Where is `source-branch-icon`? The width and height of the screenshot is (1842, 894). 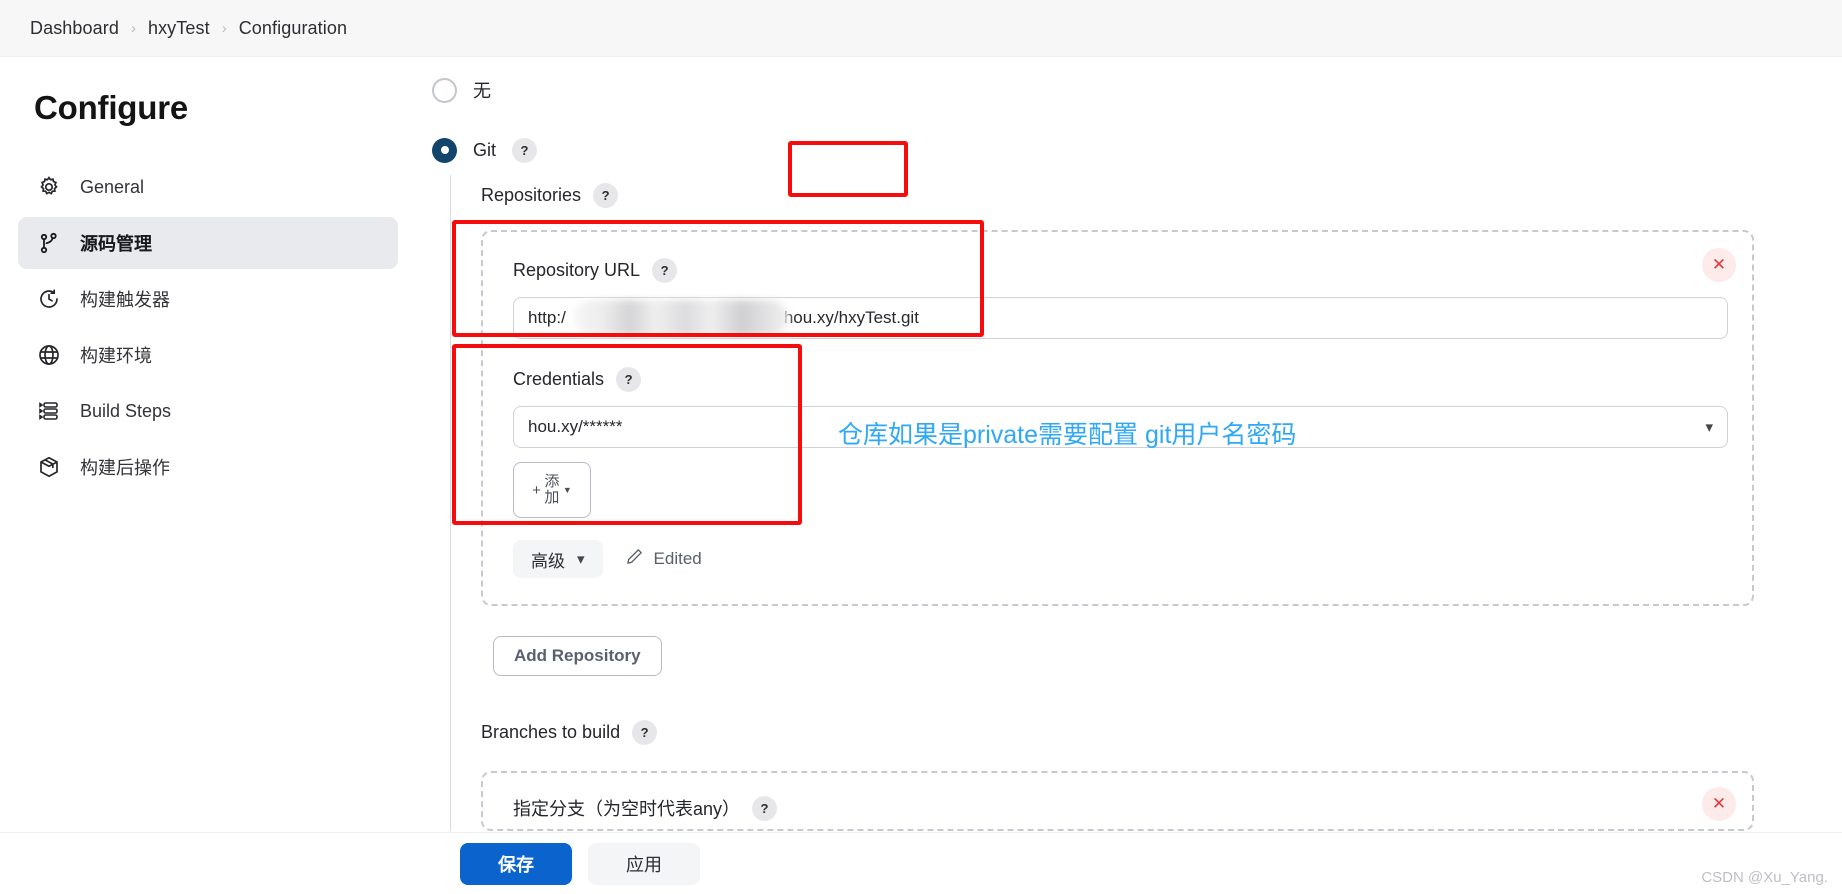 source-branch-icon is located at coordinates (49, 243).